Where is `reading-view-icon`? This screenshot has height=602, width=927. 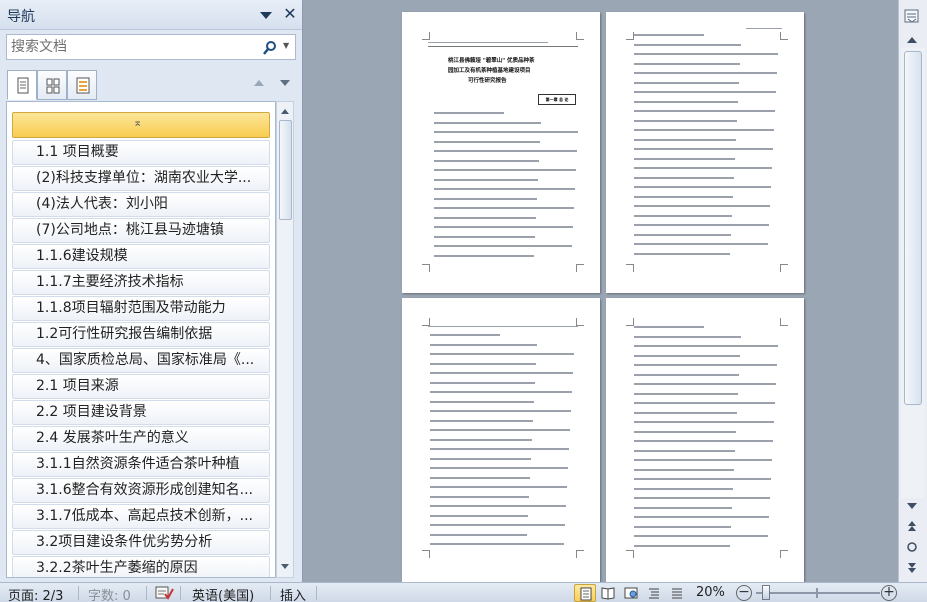 reading-view-icon is located at coordinates (608, 593).